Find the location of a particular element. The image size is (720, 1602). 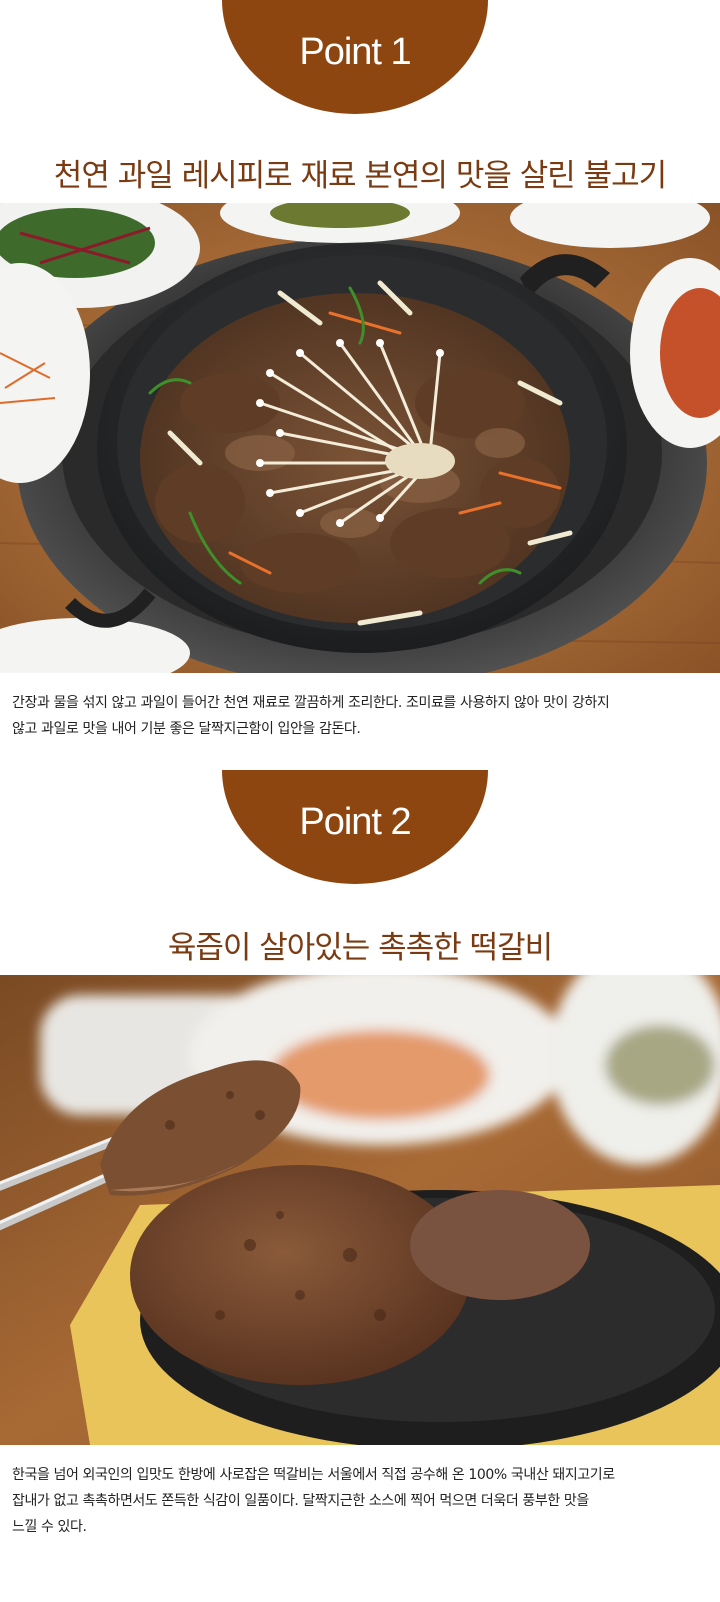

point1-badge: Point 1 is located at coordinates (355, 57).